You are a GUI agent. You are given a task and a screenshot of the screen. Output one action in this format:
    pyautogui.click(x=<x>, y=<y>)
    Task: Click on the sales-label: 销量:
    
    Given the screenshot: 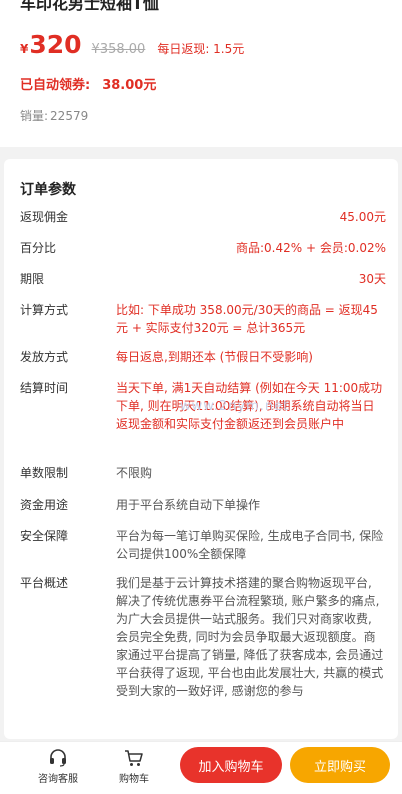 What is the action you would take?
    pyautogui.click(x=34, y=116)
    